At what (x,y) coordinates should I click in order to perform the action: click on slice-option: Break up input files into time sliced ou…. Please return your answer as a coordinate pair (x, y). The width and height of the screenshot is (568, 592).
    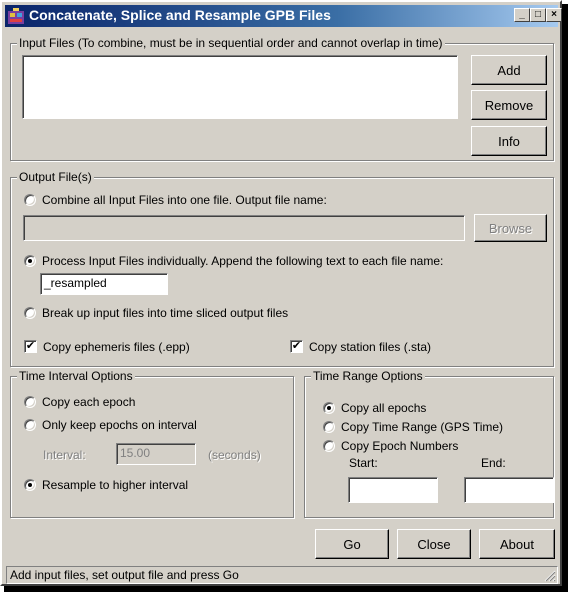
    Looking at the image, I should click on (156, 312).